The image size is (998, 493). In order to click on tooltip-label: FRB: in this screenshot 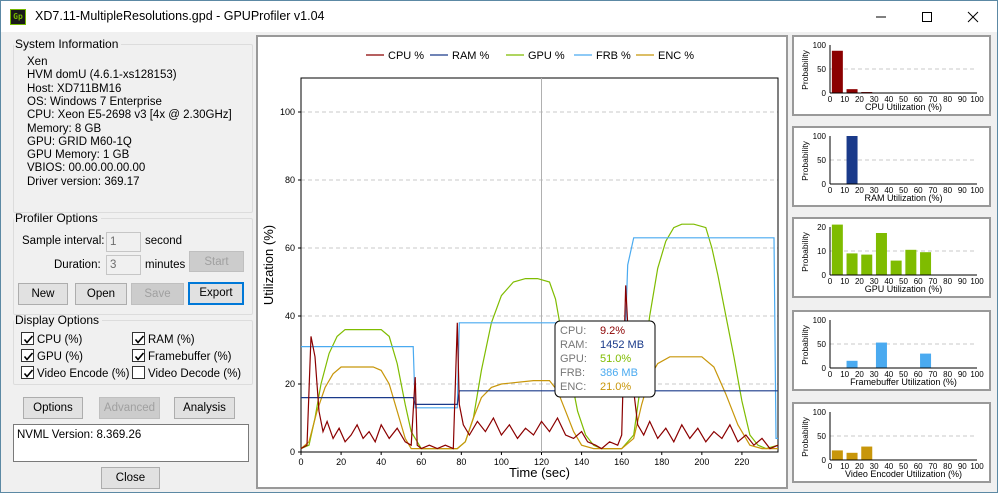, I will do `click(572, 373)`.